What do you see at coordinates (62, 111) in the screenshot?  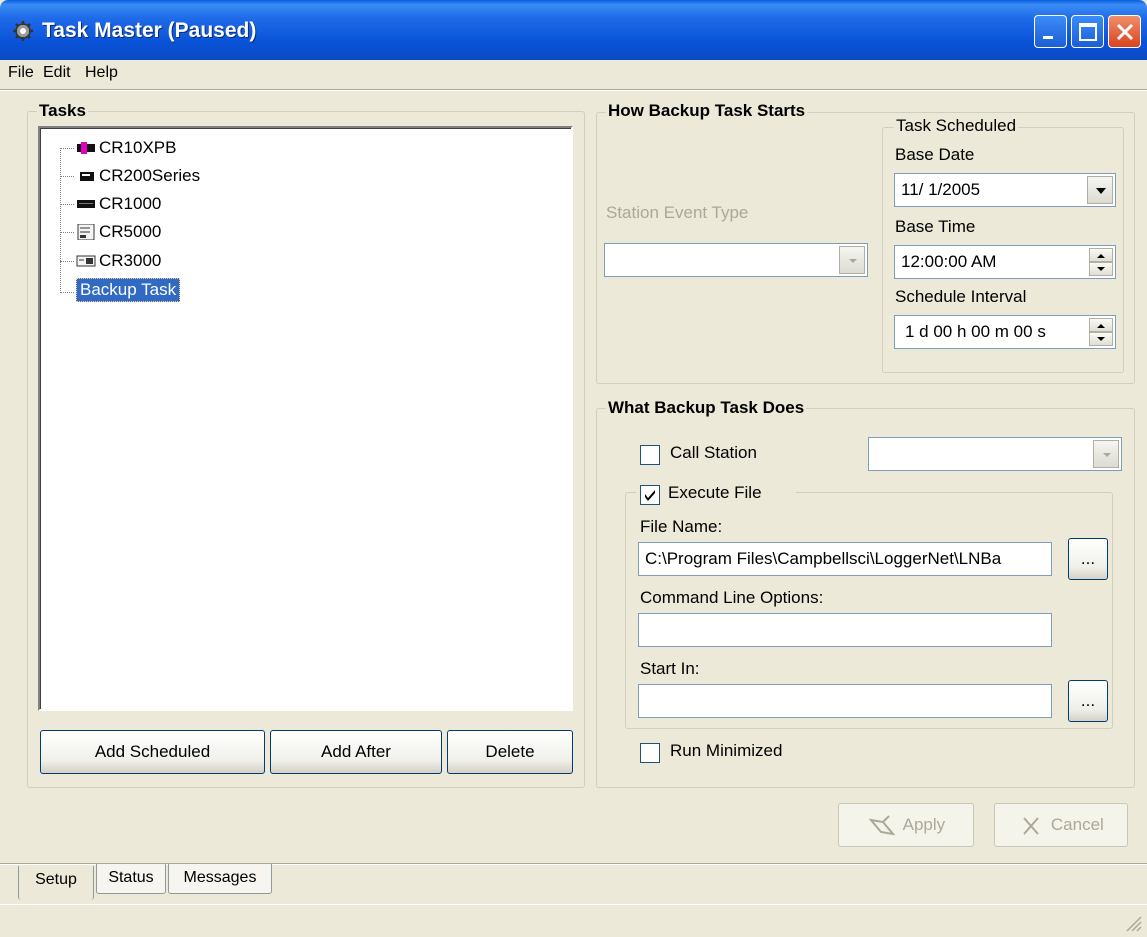 I see `tasks-group-title: Tasks` at bounding box center [62, 111].